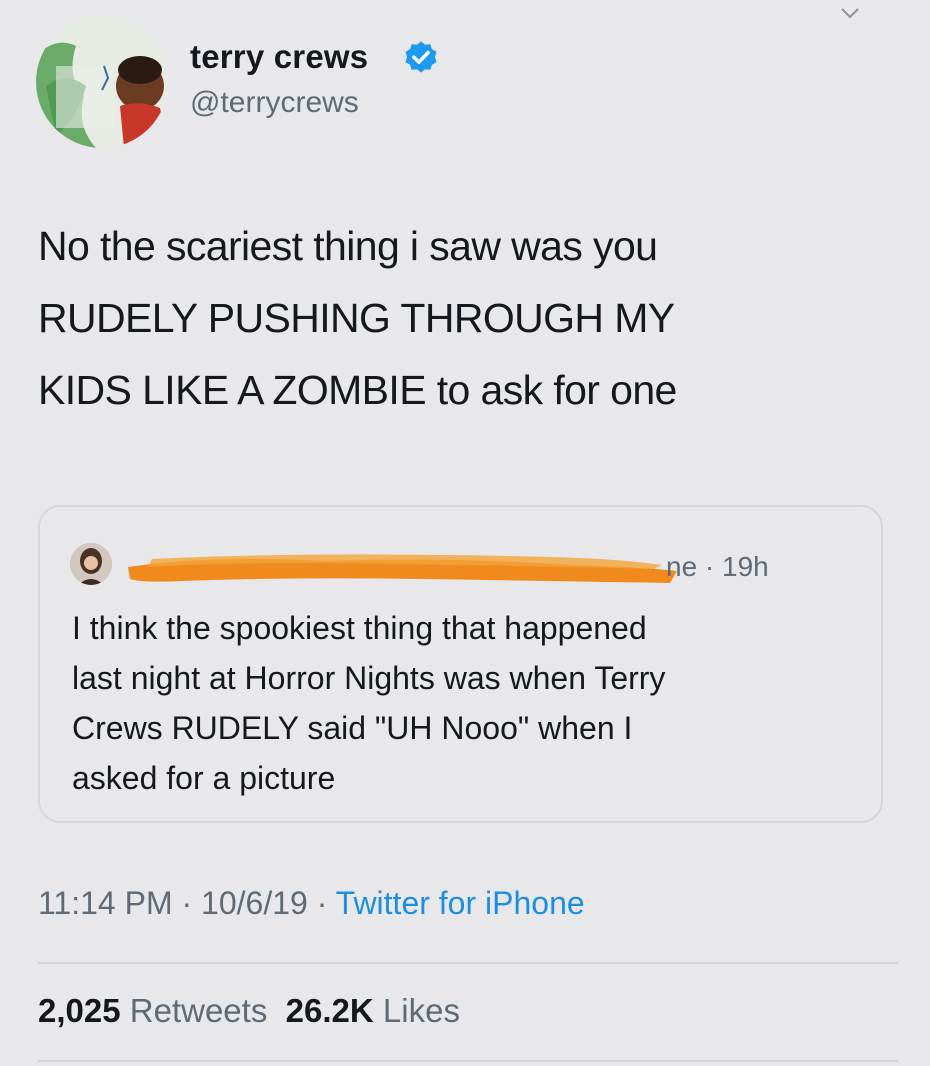 This screenshot has width=930, height=1066. What do you see at coordinates (330, 1010) in the screenshot?
I see `likes-count: 26.2K` at bounding box center [330, 1010].